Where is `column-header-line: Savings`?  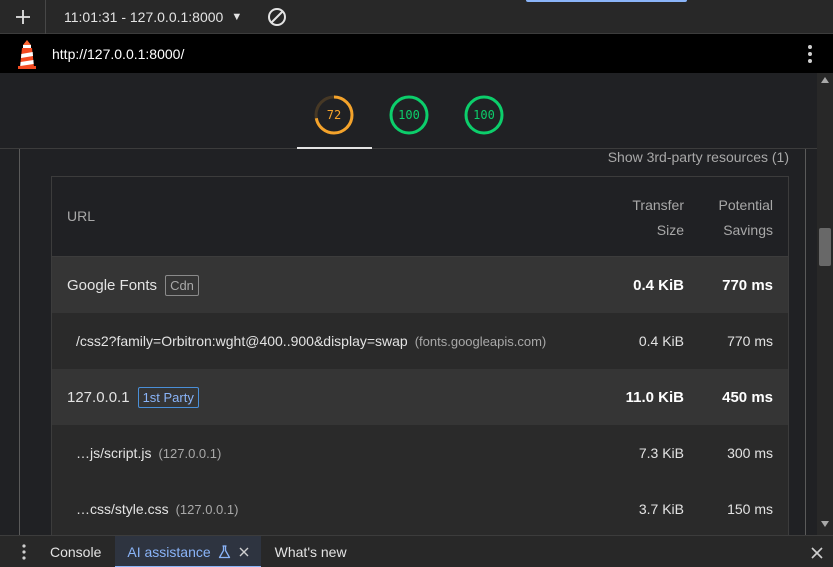 column-header-line: Savings is located at coordinates (748, 230).